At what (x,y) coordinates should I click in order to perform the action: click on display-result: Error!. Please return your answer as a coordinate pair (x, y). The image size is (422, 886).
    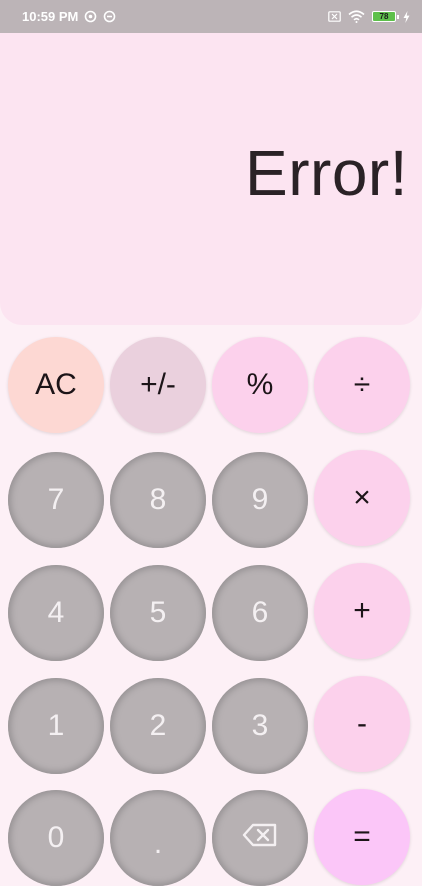
    Looking at the image, I should click on (326, 173).